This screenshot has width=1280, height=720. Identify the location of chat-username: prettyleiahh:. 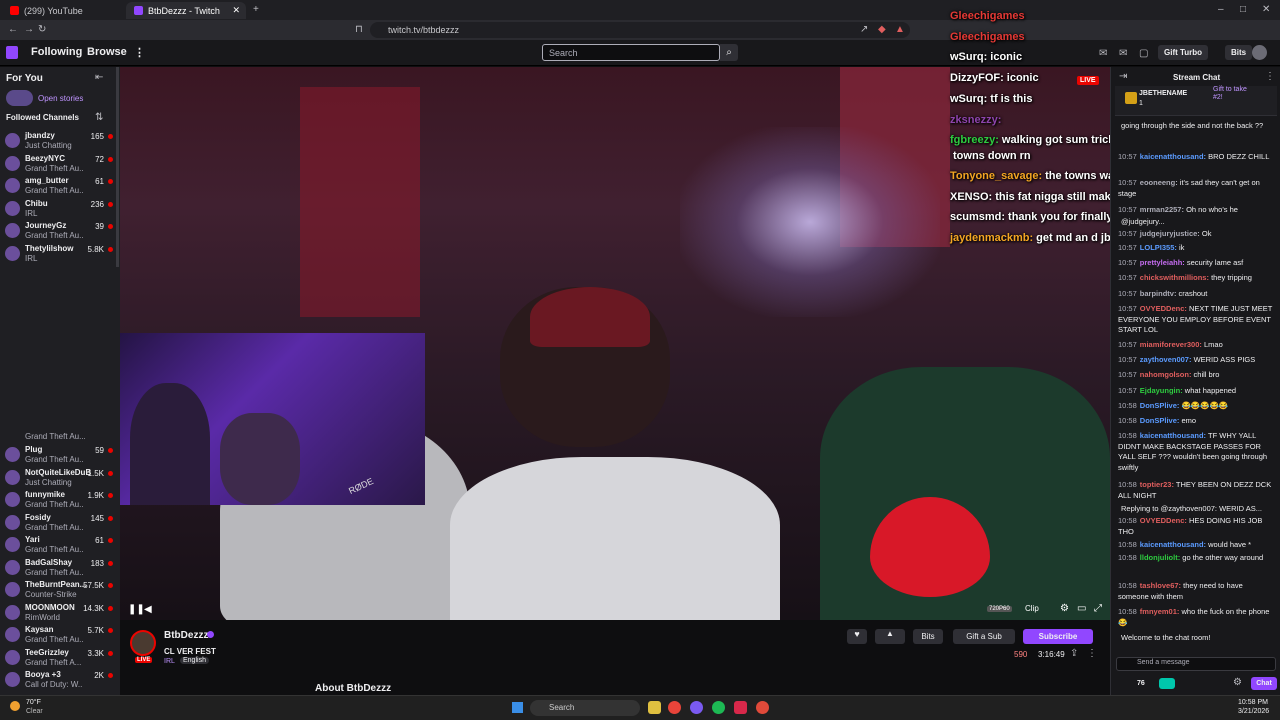
(1162, 262).